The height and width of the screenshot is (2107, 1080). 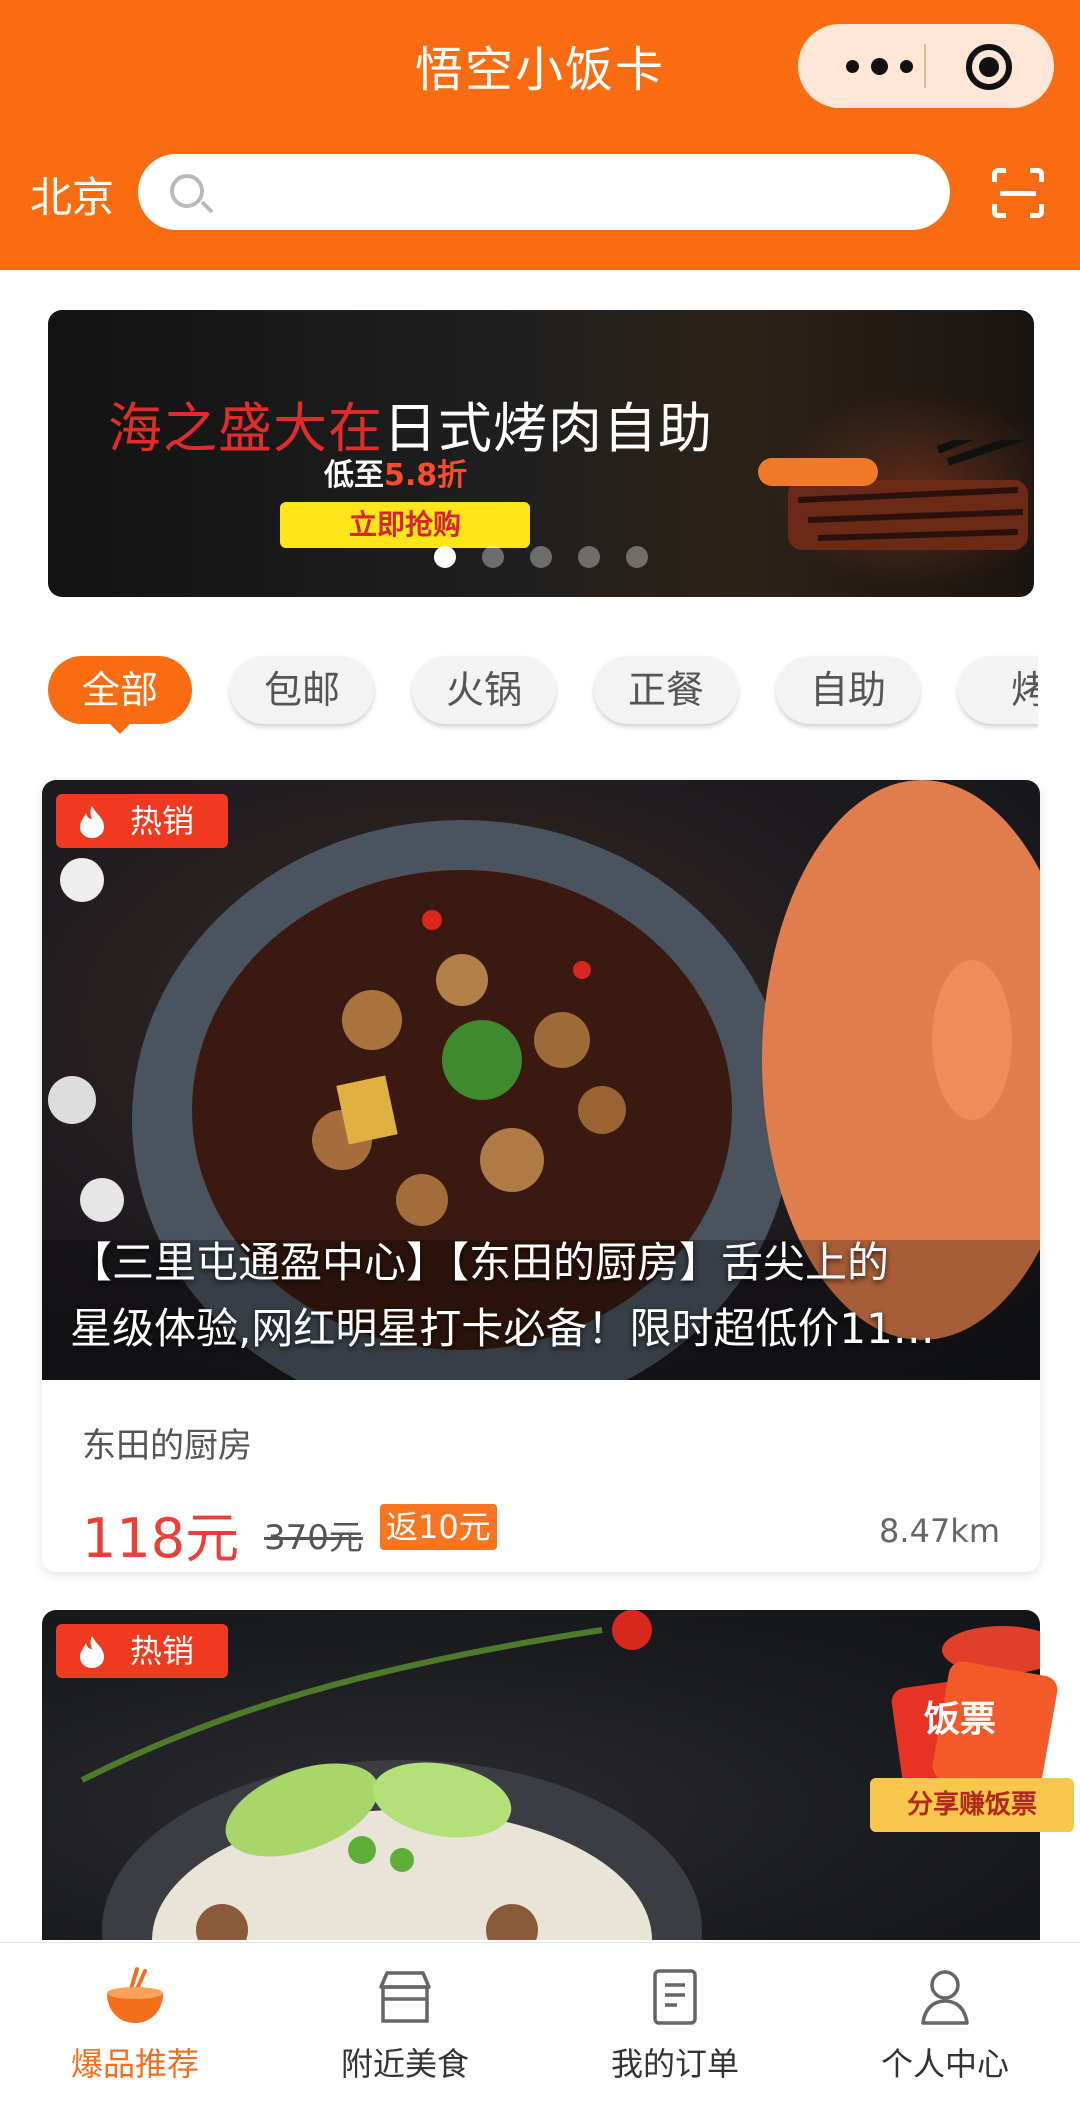 I want to click on tab-all: 全部, so click(x=120, y=690).